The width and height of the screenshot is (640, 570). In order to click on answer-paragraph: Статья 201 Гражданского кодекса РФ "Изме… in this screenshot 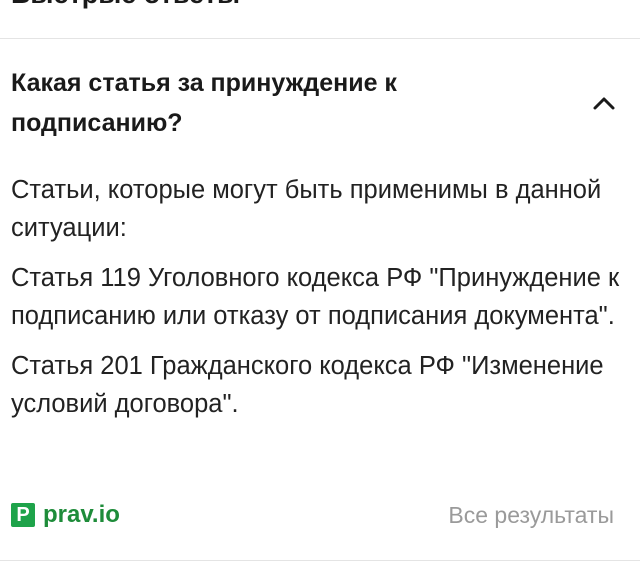, I will do `click(307, 385)`.